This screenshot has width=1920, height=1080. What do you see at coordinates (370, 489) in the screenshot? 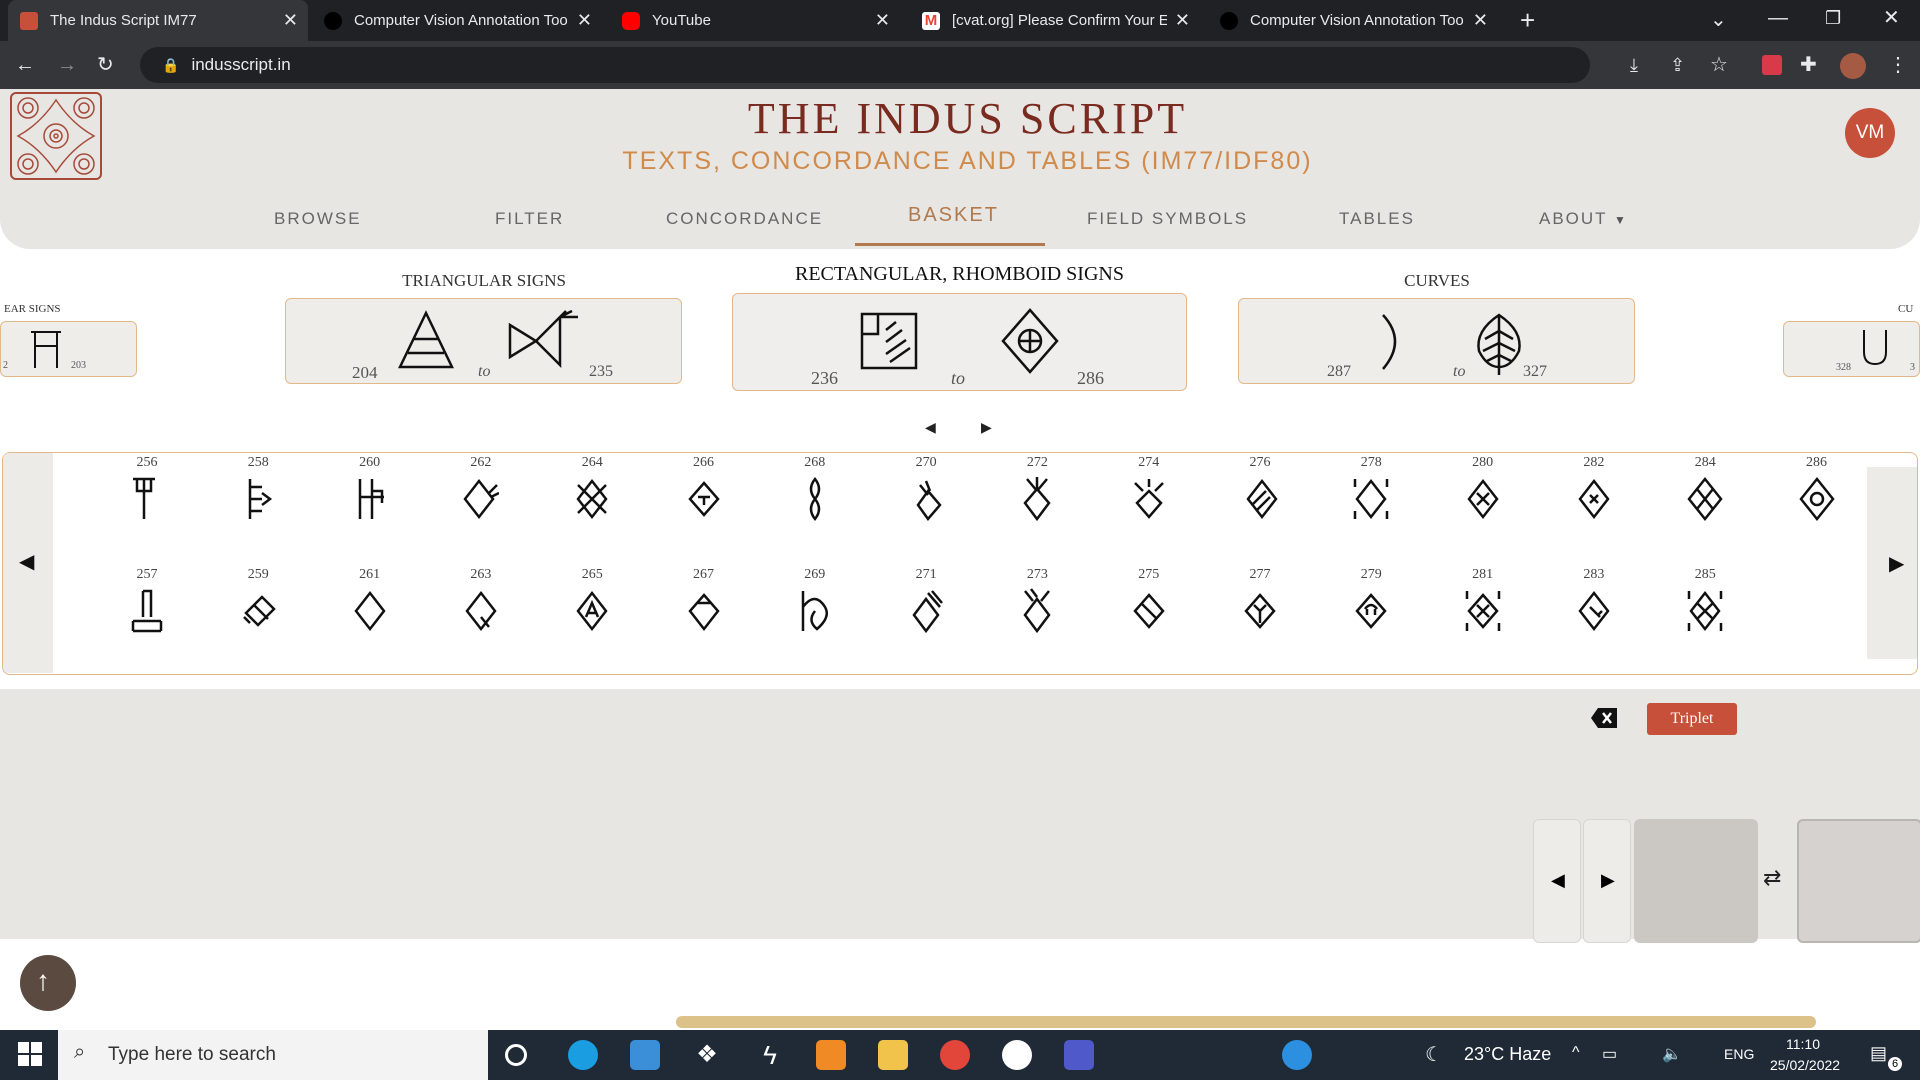
I see `sign-cell: 260` at bounding box center [370, 489].